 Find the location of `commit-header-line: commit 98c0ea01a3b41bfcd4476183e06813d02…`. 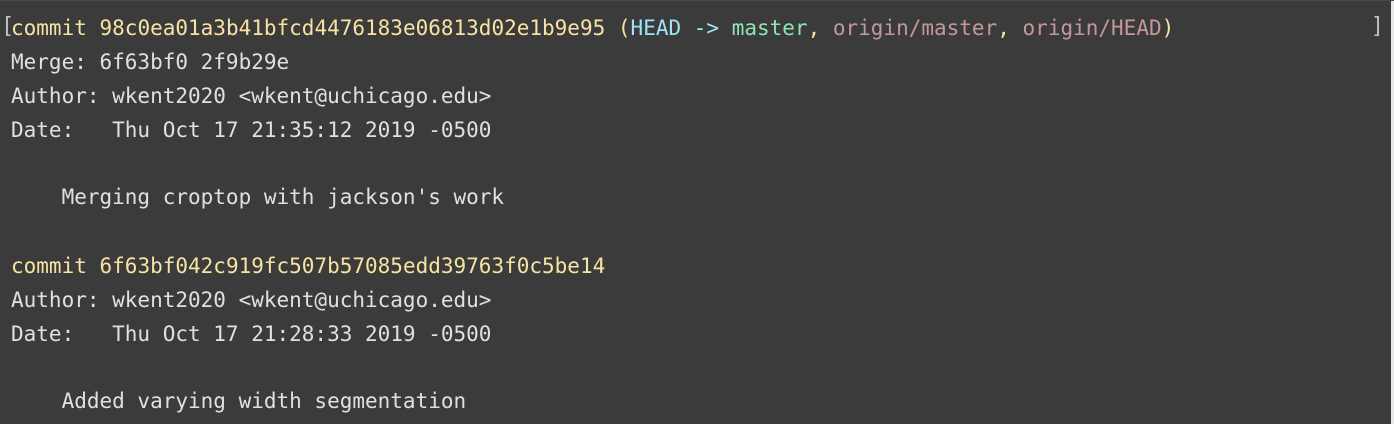

commit-header-line: commit 98c0ea01a3b41bfcd4476183e06813d02… is located at coordinates (592, 28).